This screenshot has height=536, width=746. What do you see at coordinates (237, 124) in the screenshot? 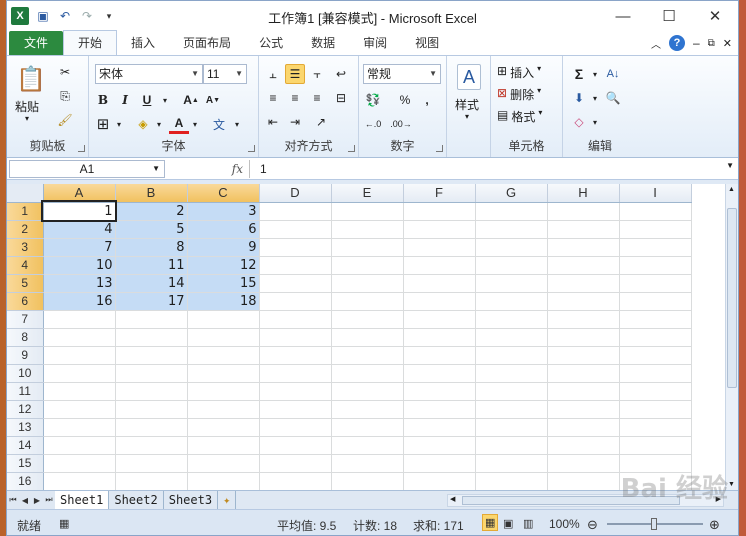
I see `phonetic-dropdown-icon: ▾` at bounding box center [237, 124].